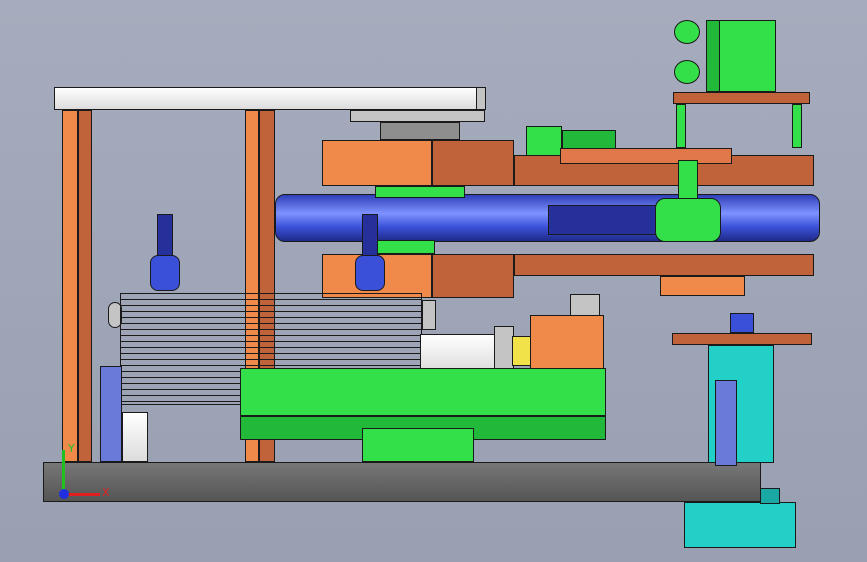 Image resolution: width=867 pixels, height=562 pixels. What do you see at coordinates (420, 131) in the screenshot?
I see `beam-hanger-block` at bounding box center [420, 131].